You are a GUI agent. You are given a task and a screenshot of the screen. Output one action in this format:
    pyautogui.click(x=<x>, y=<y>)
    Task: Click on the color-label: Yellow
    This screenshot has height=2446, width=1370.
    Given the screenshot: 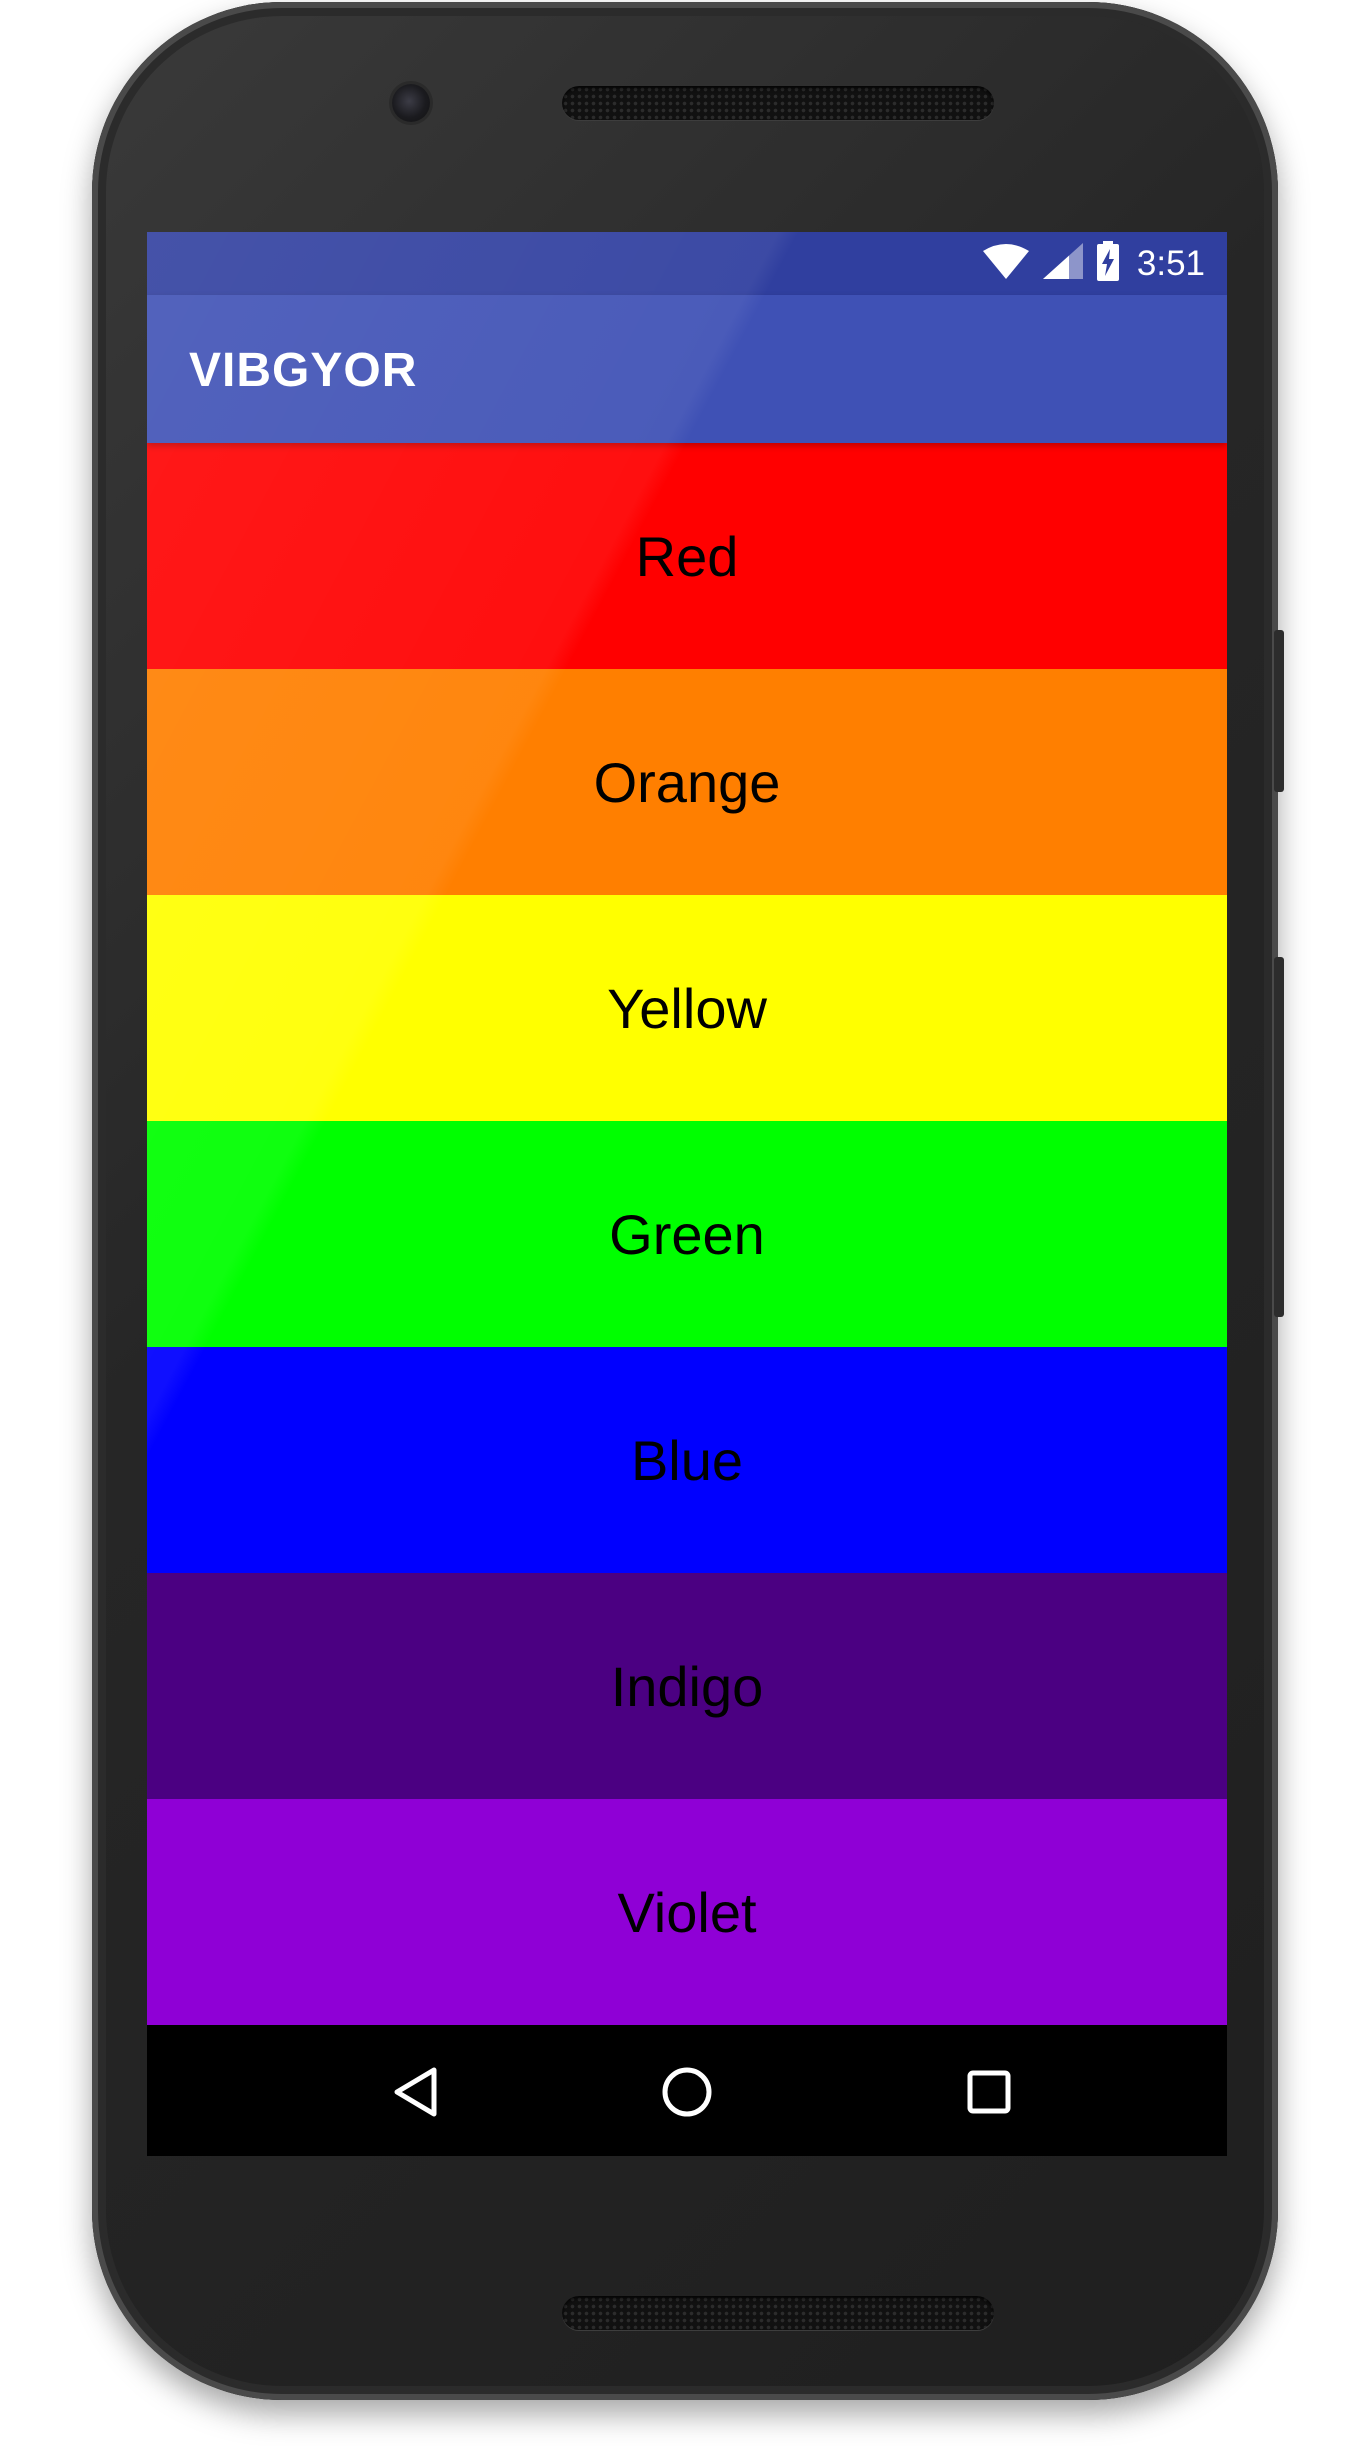 What is the action you would take?
    pyautogui.click(x=687, y=1008)
    